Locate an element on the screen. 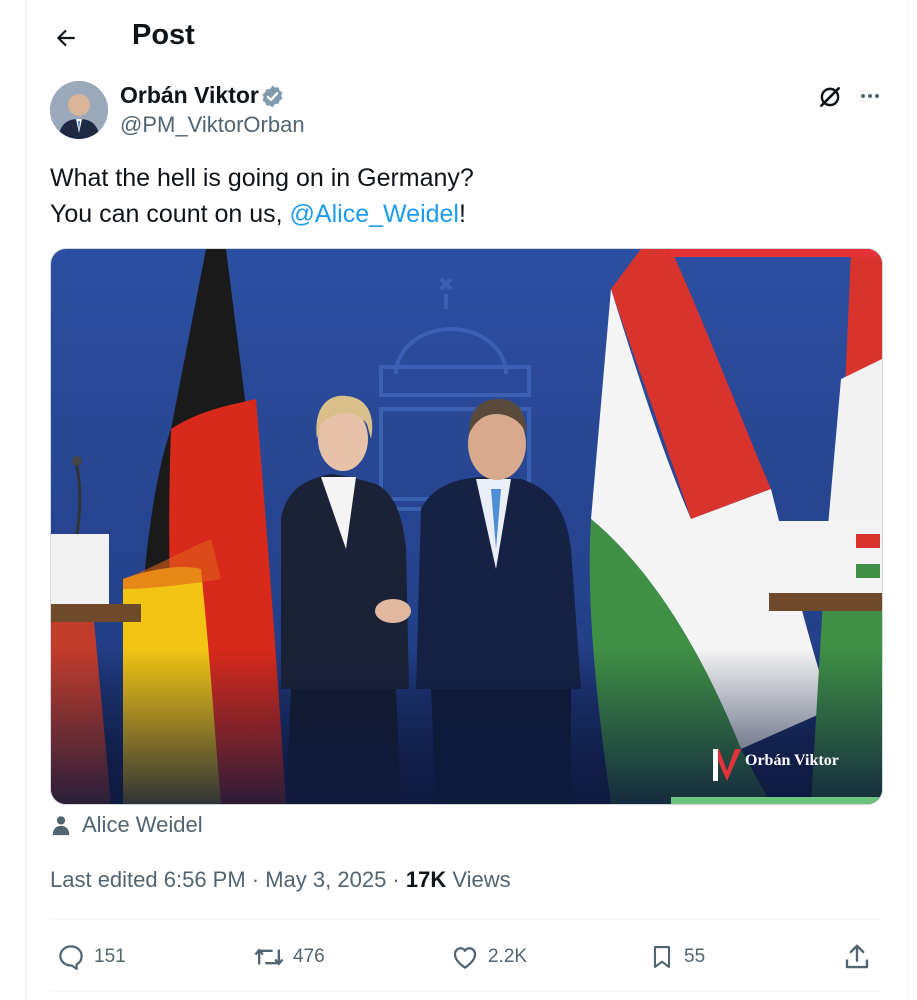 The width and height of the screenshot is (917, 1000). bookmark-count: 55 is located at coordinates (695, 956).